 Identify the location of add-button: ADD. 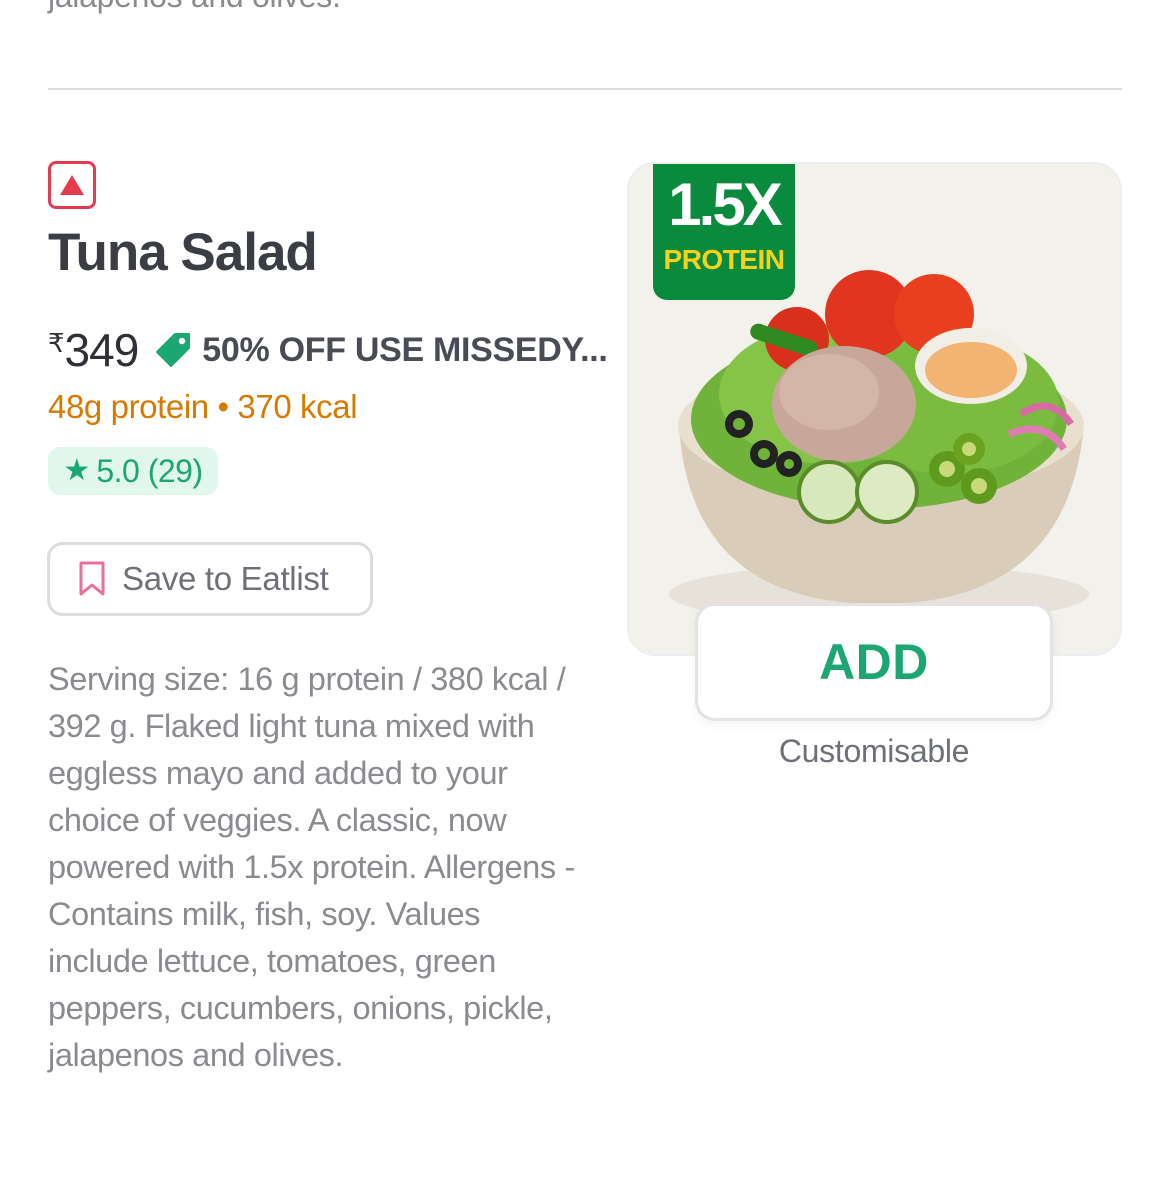
(874, 662).